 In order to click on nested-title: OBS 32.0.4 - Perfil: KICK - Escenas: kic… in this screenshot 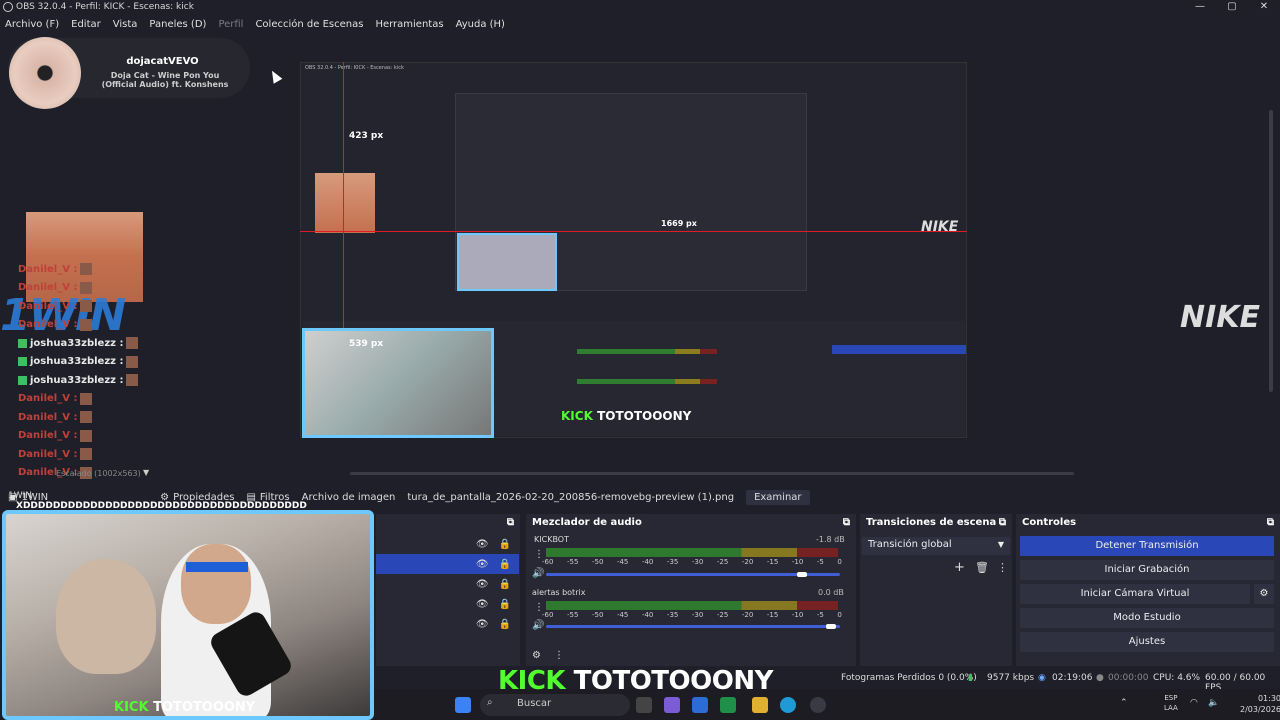, I will do `click(354, 68)`.